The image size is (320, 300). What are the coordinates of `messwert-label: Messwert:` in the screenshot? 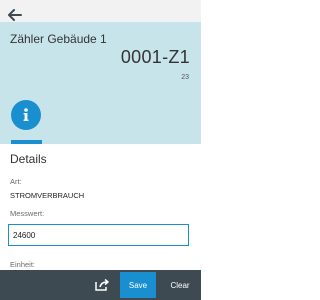 It's located at (27, 213).